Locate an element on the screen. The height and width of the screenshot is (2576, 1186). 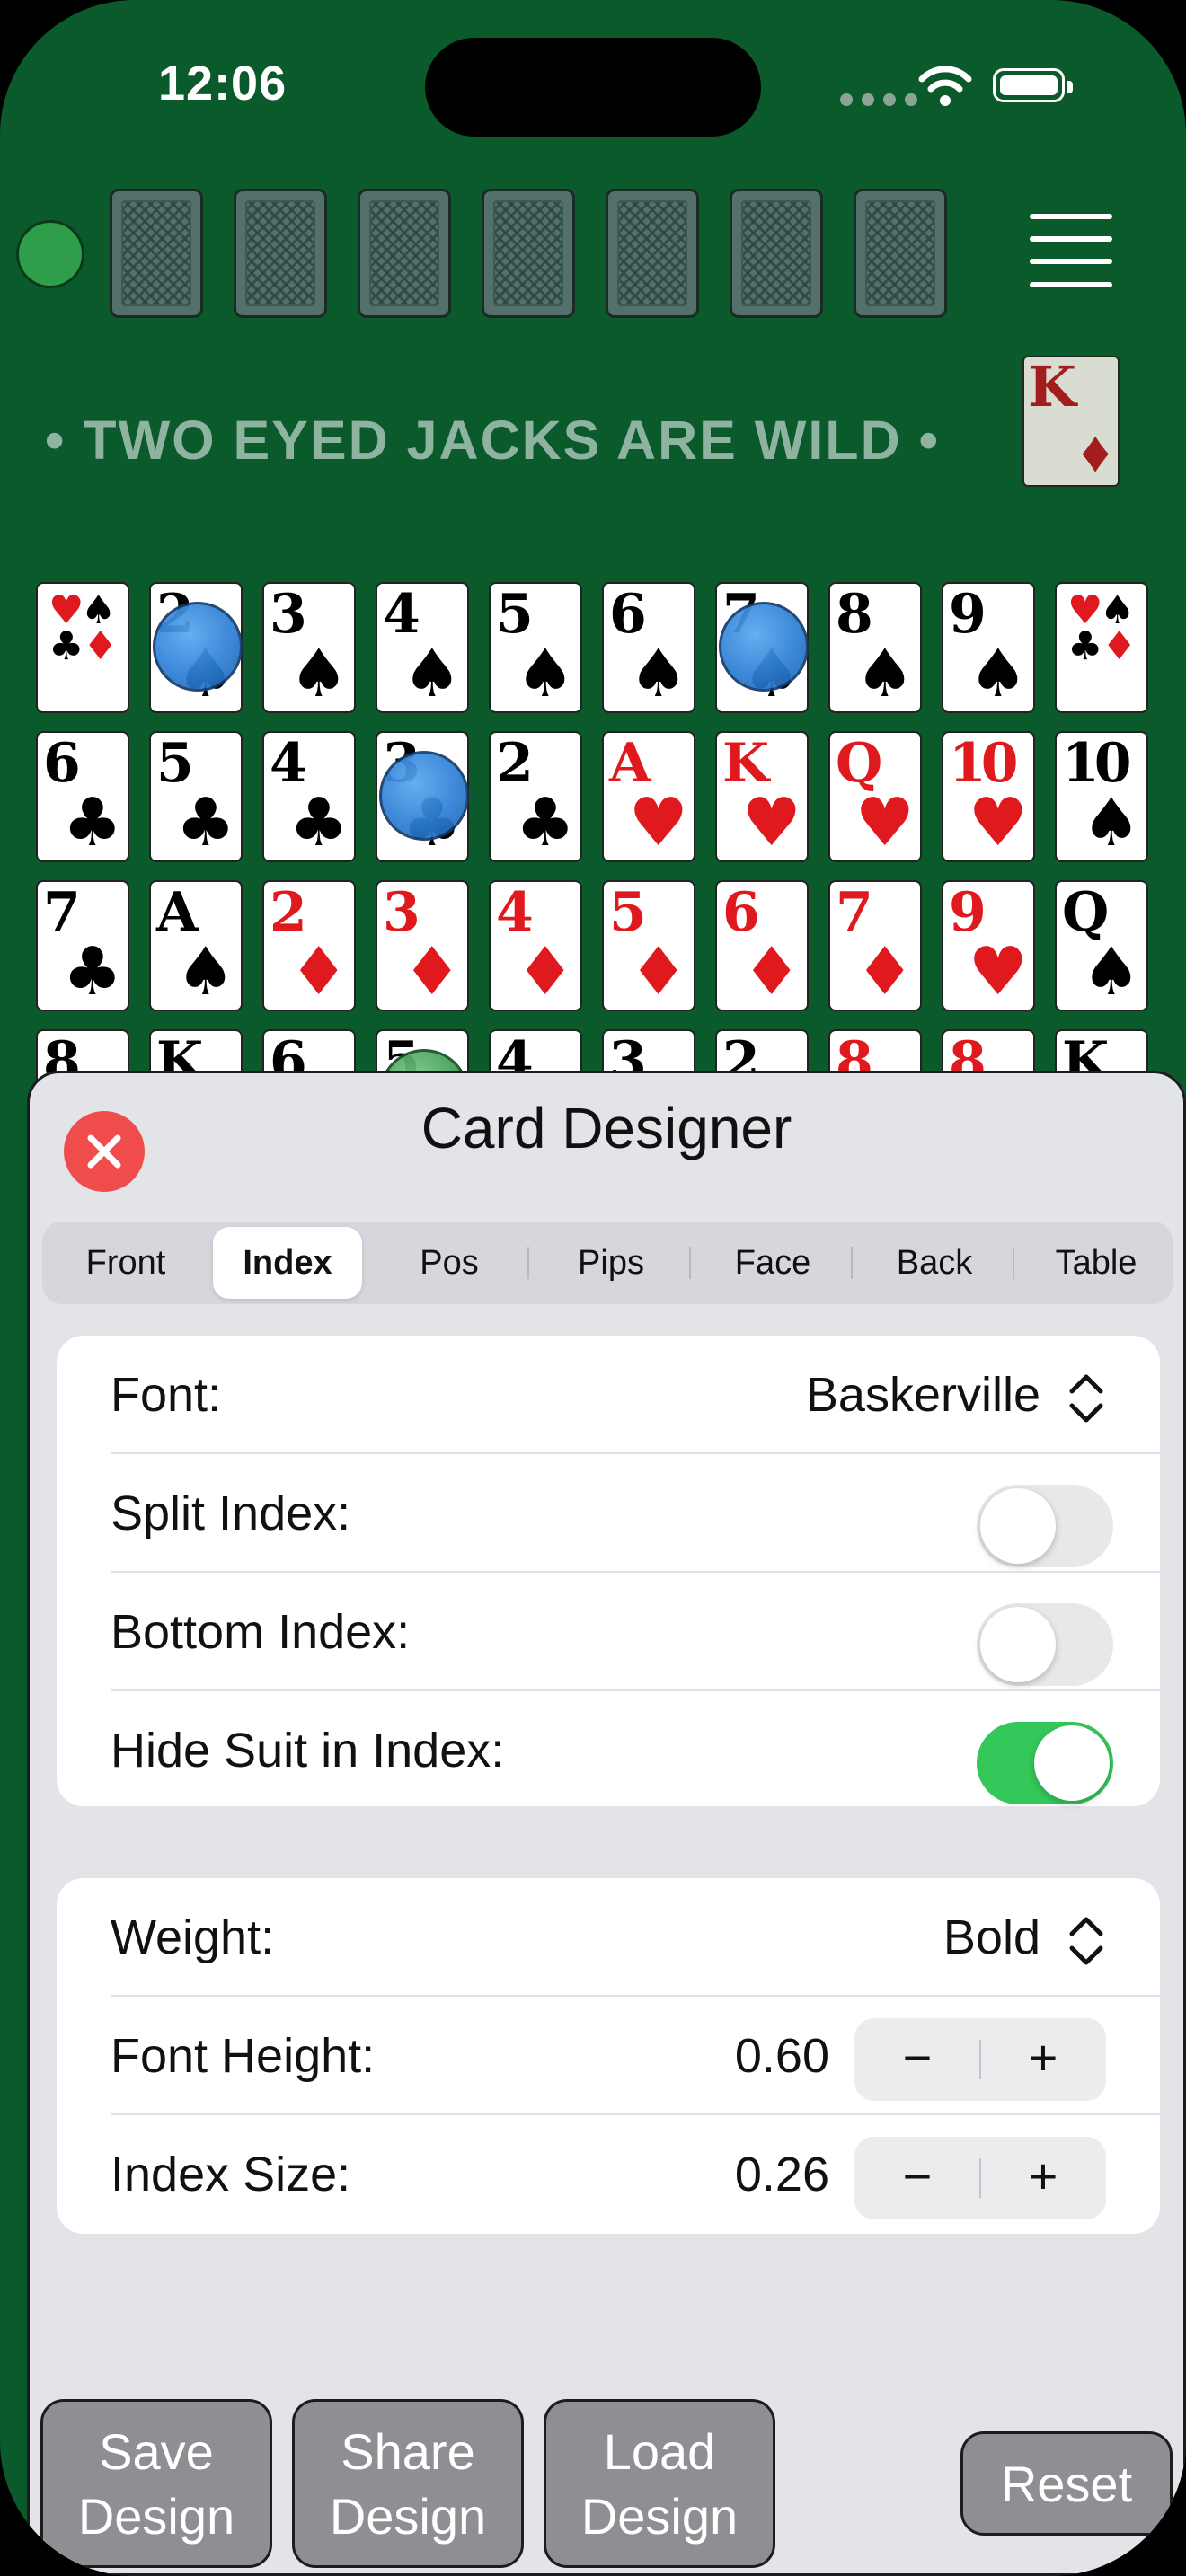
font-height-increment-button: + is located at coordinates (1043, 2059).